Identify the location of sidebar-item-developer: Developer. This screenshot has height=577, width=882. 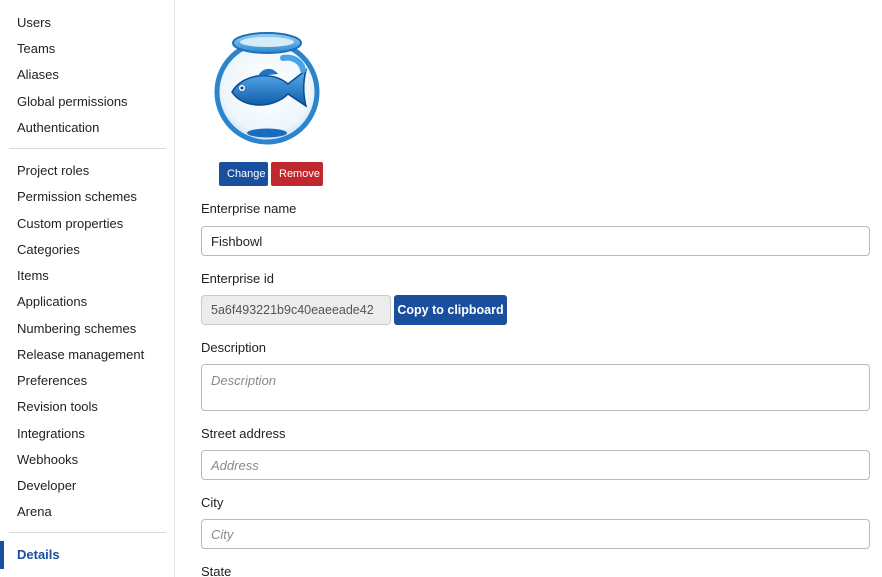
(46, 485).